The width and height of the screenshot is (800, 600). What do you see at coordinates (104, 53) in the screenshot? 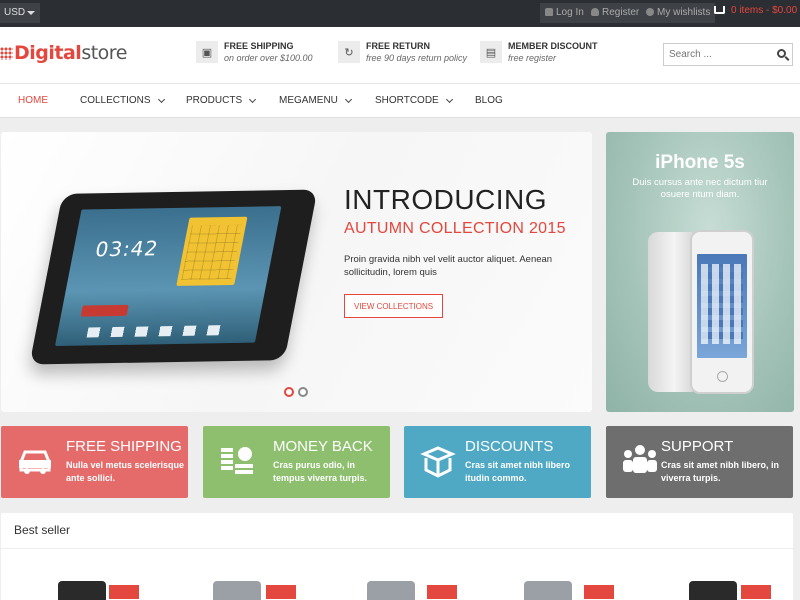
I see `logo-store: store` at bounding box center [104, 53].